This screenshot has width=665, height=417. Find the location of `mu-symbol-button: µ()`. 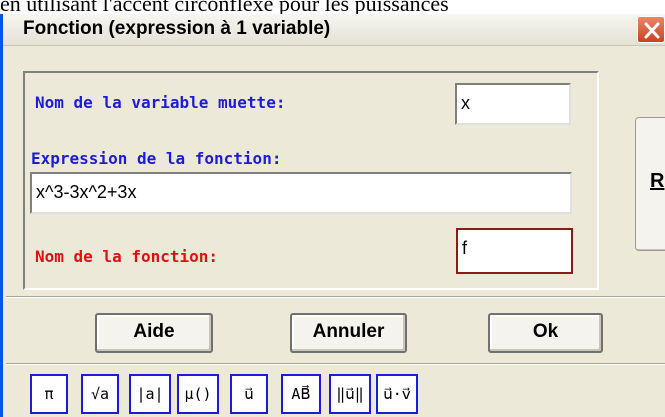

mu-symbol-button: µ() is located at coordinates (198, 394).